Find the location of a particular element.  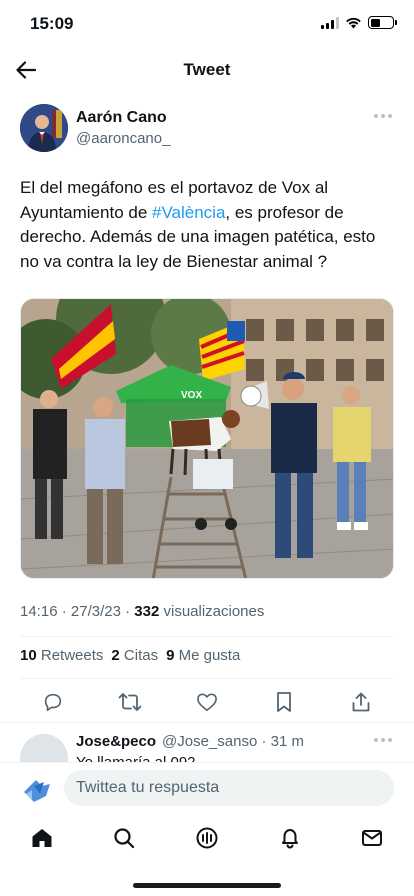

notifications-icon is located at coordinates (290, 839).